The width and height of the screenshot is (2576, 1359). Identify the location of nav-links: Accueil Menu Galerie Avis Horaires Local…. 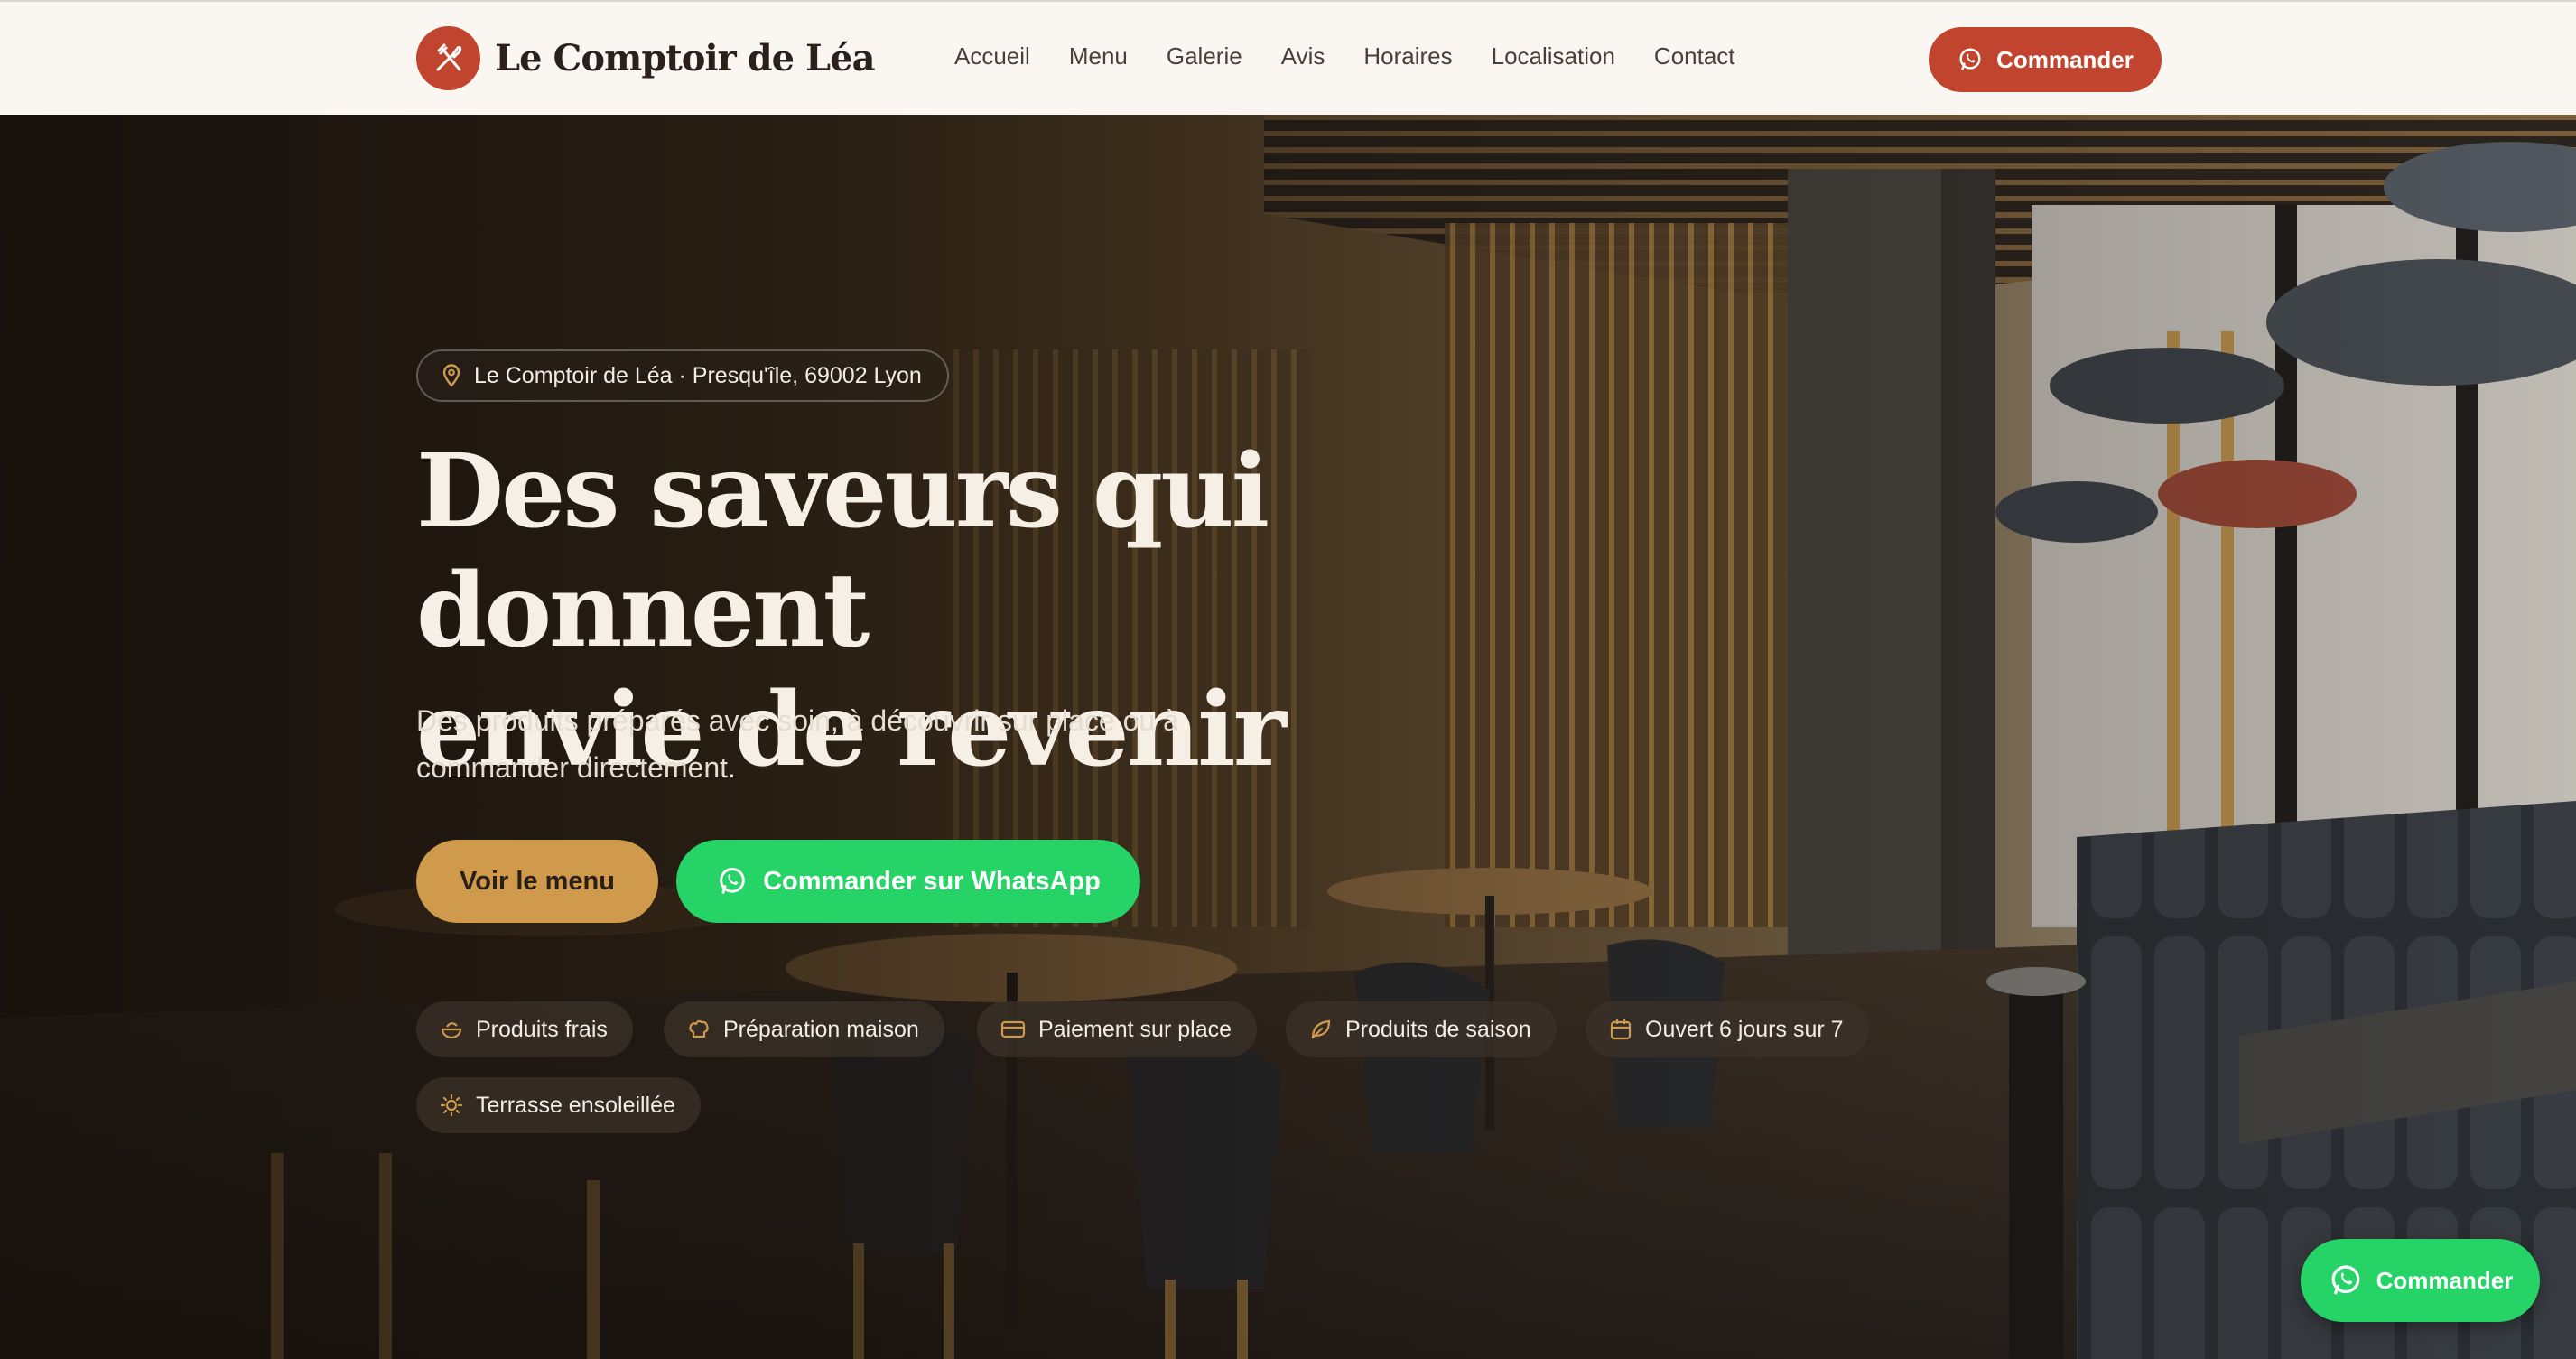
(1344, 56).